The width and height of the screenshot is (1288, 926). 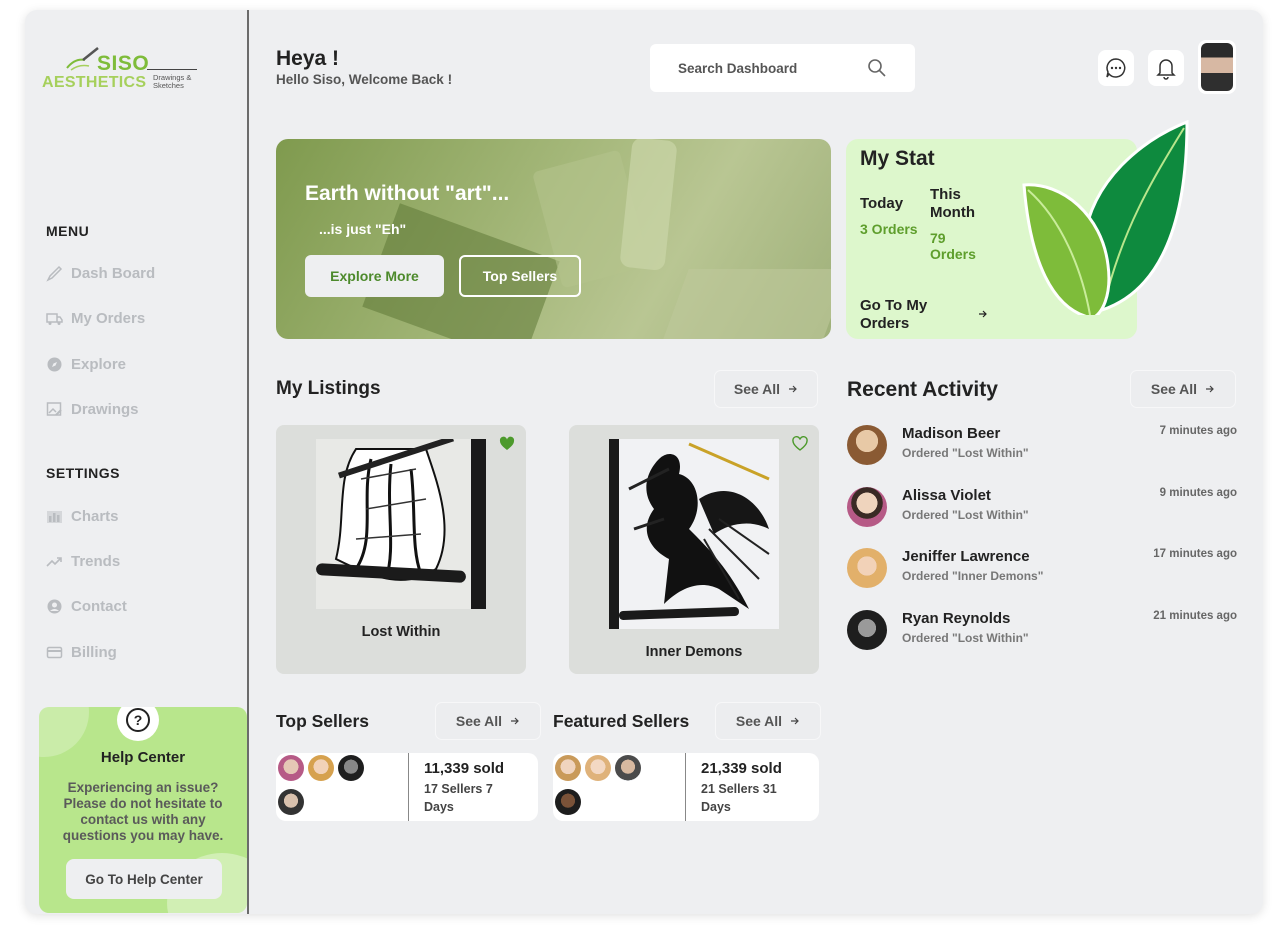 What do you see at coordinates (951, 433) in the screenshot?
I see `activity-user-name: Madison Beer` at bounding box center [951, 433].